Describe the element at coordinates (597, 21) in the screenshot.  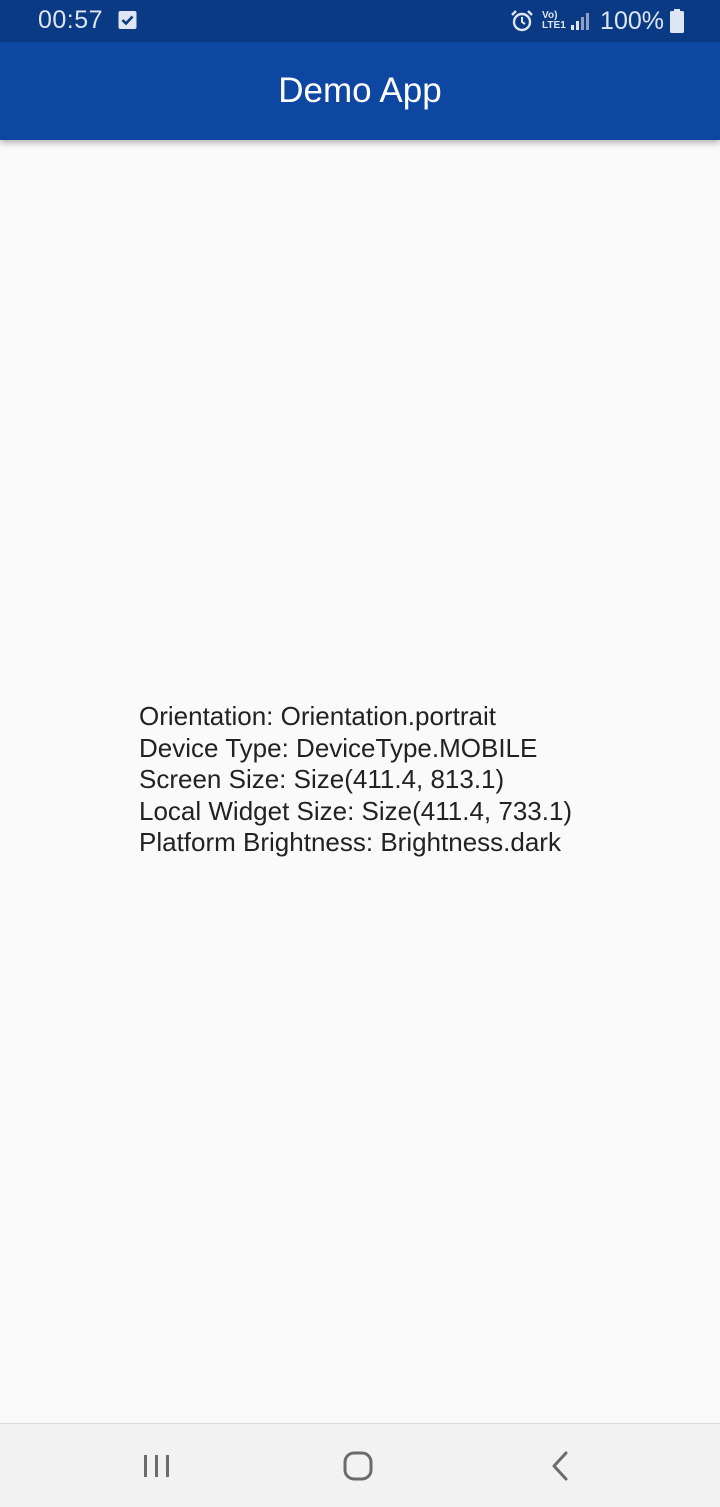
I see `status-right-group: Vo) LTE1 100%` at that location.